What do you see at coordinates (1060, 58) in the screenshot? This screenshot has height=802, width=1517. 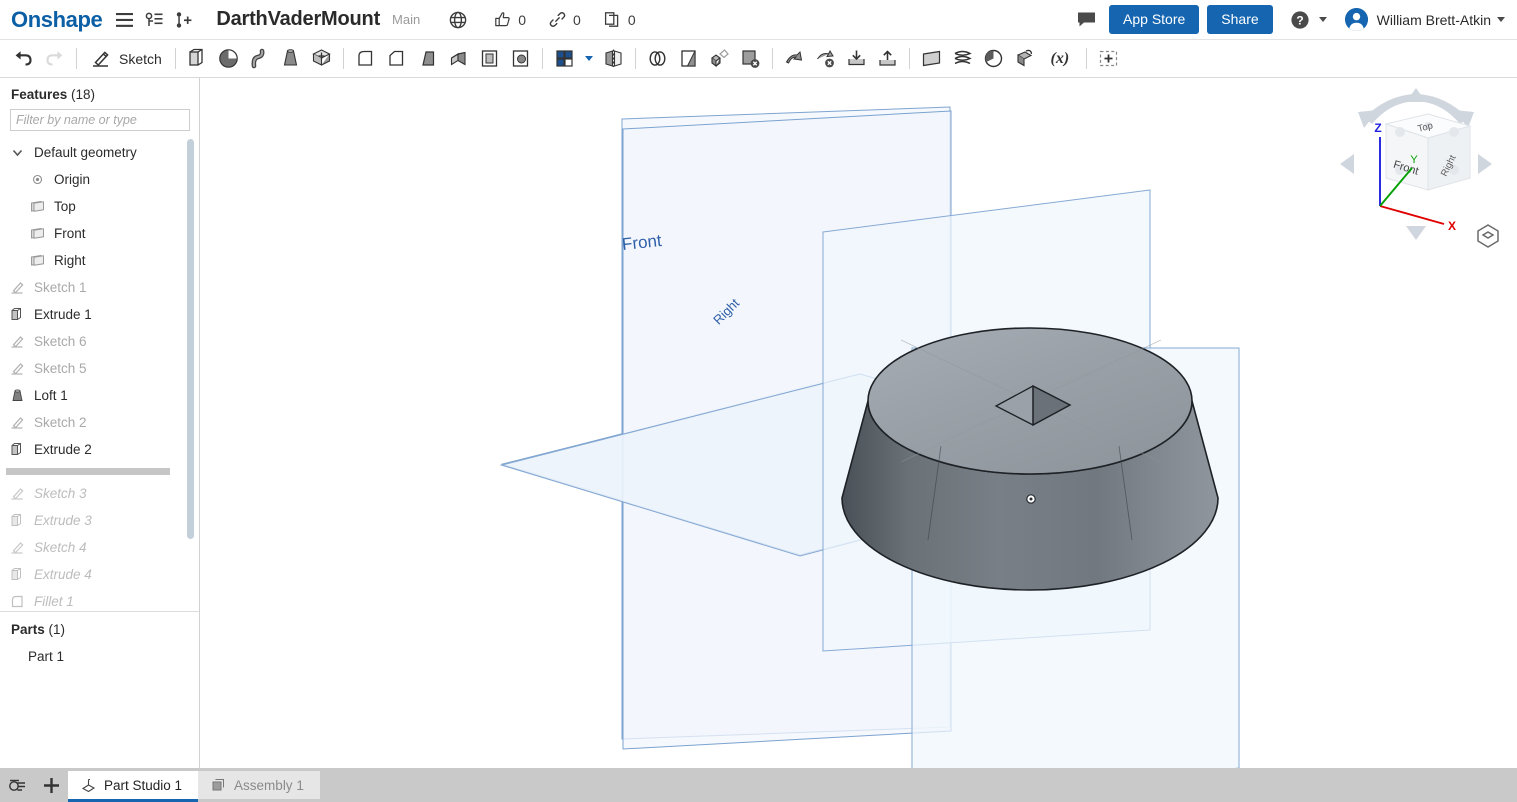 I see `variable-icon: (x)` at bounding box center [1060, 58].